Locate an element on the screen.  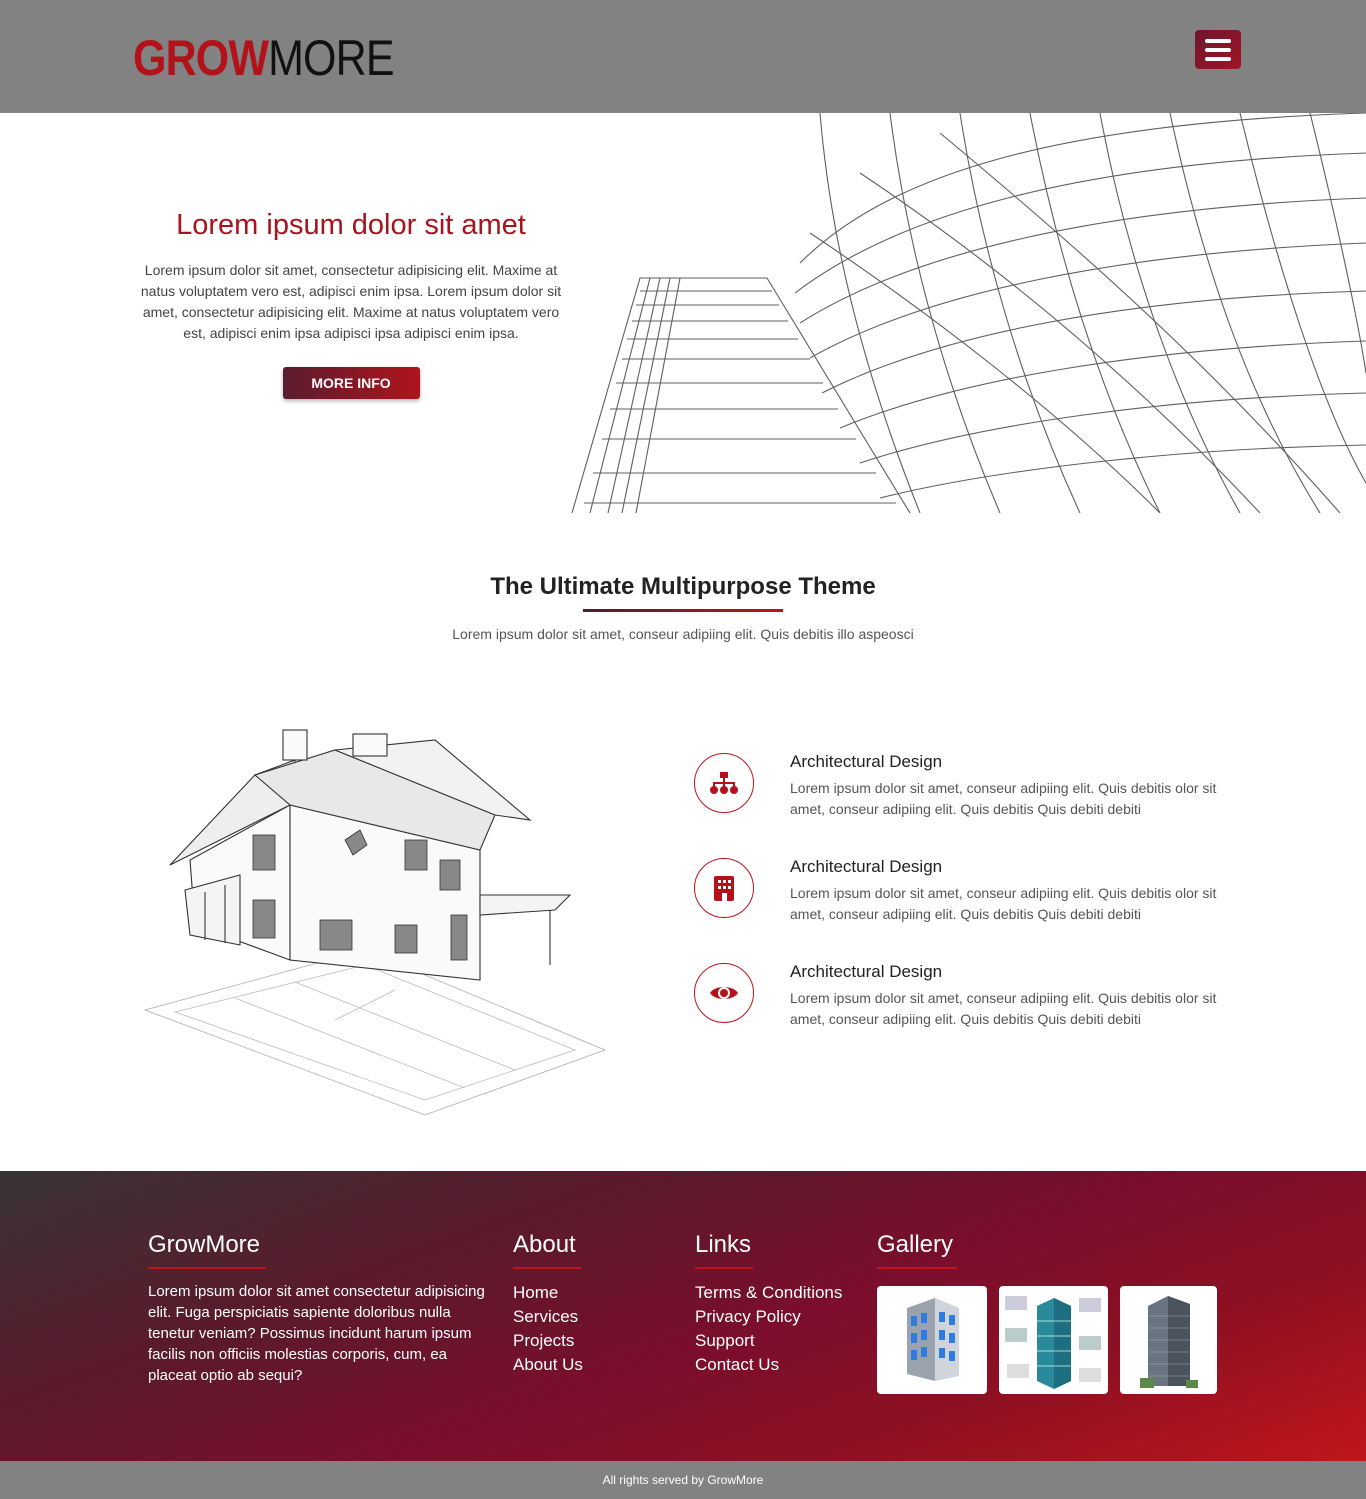
house-blueprint-image is located at coordinates (375, 922).